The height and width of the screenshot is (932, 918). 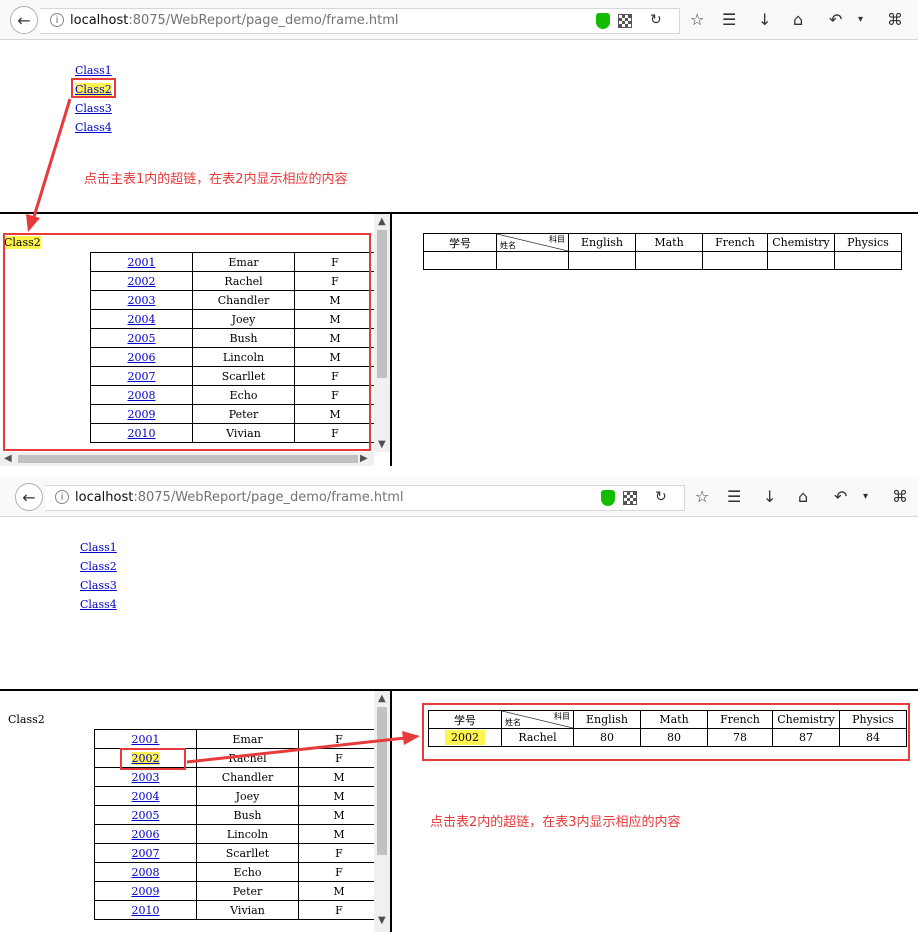 I want to click on horizontal-scrollbar: ◀ ▶, so click(x=187, y=459).